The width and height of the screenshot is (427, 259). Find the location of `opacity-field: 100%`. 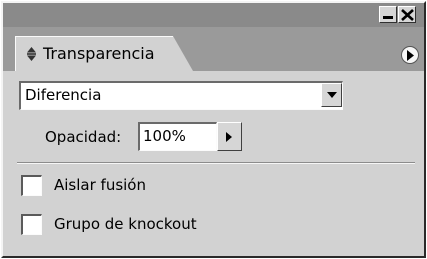

opacity-field: 100% is located at coordinates (177, 136).